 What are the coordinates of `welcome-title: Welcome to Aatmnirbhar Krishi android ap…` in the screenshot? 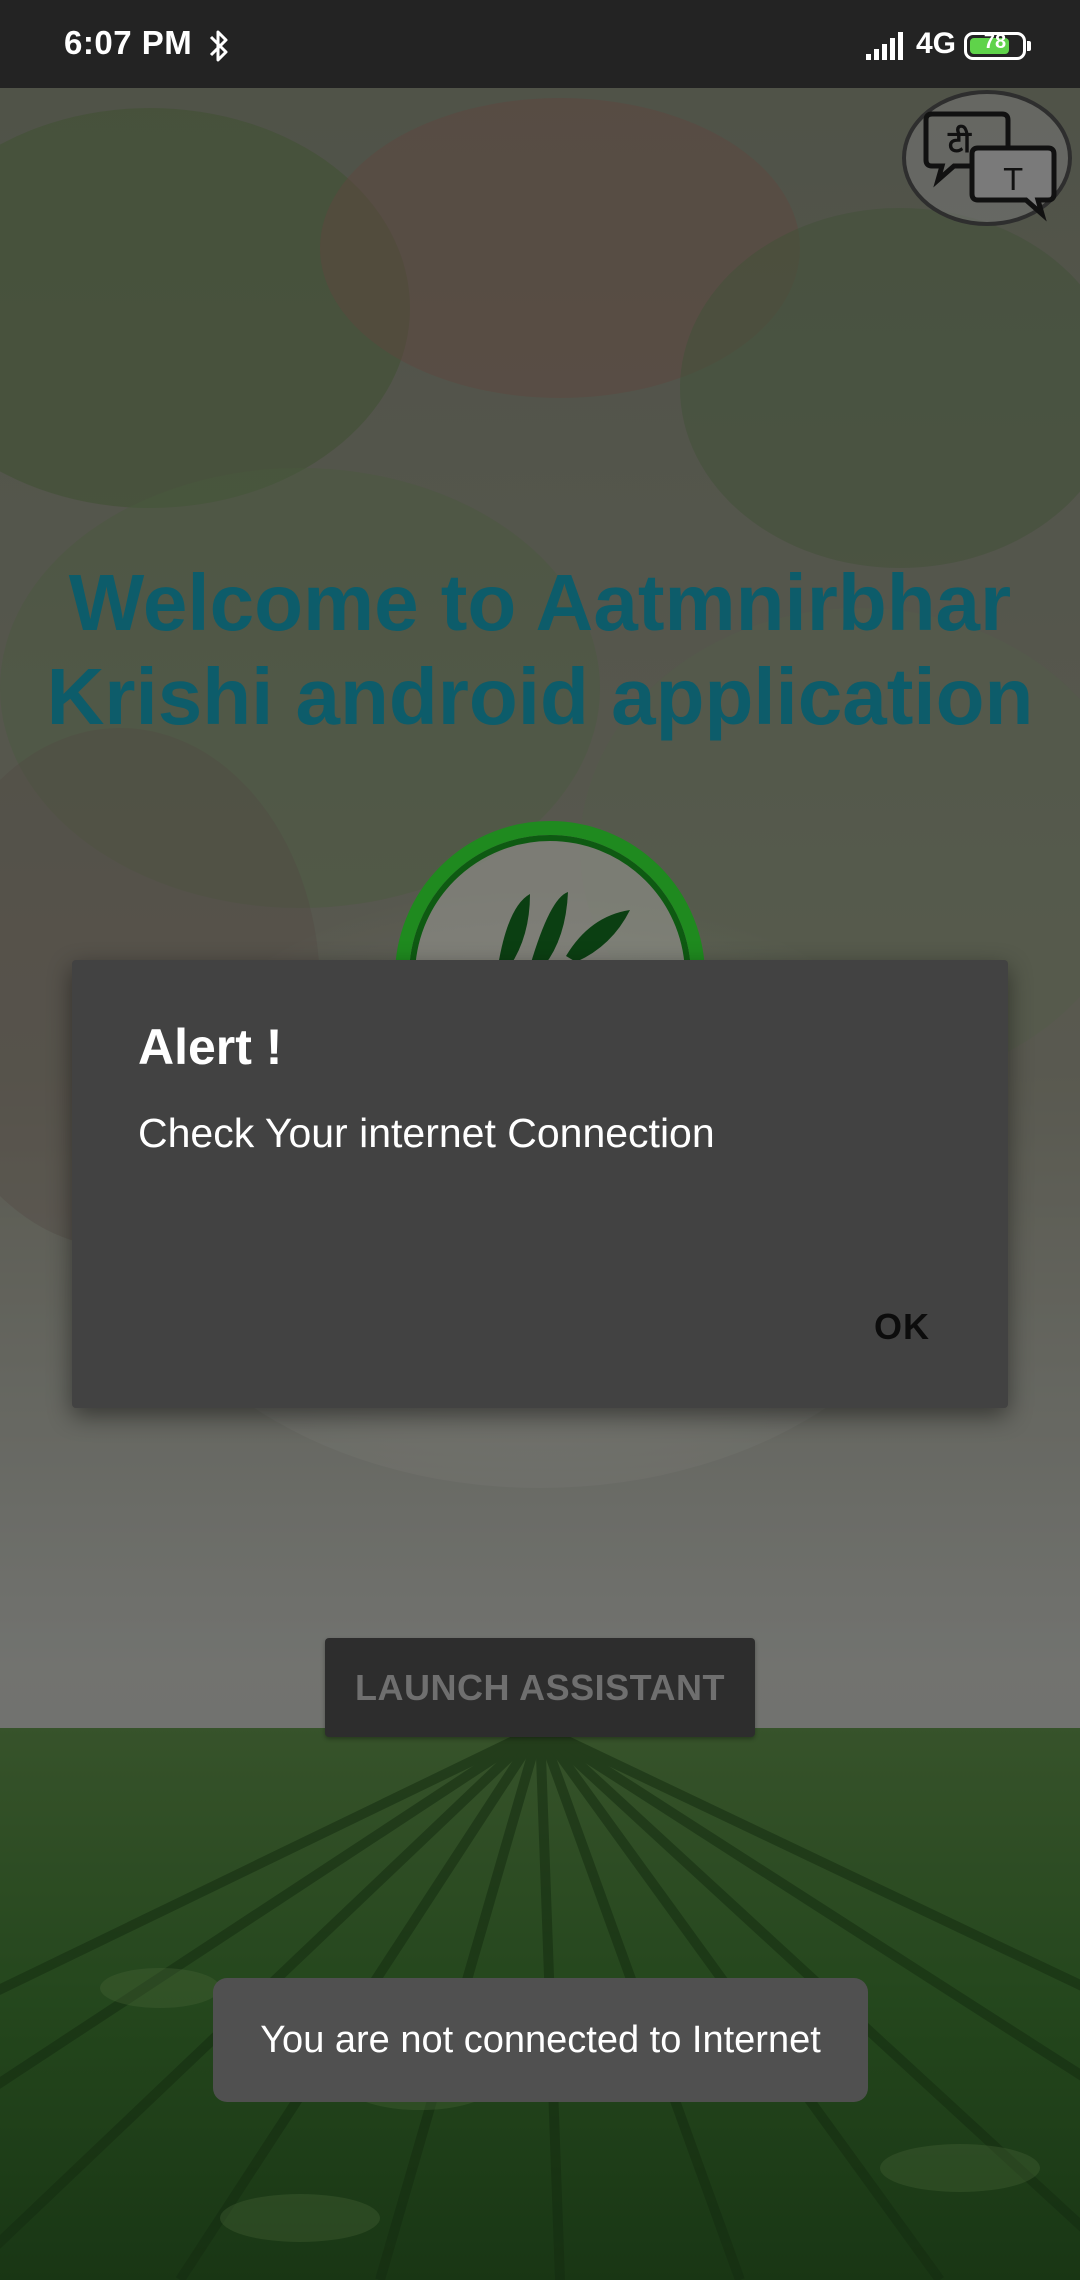 It's located at (540, 649).